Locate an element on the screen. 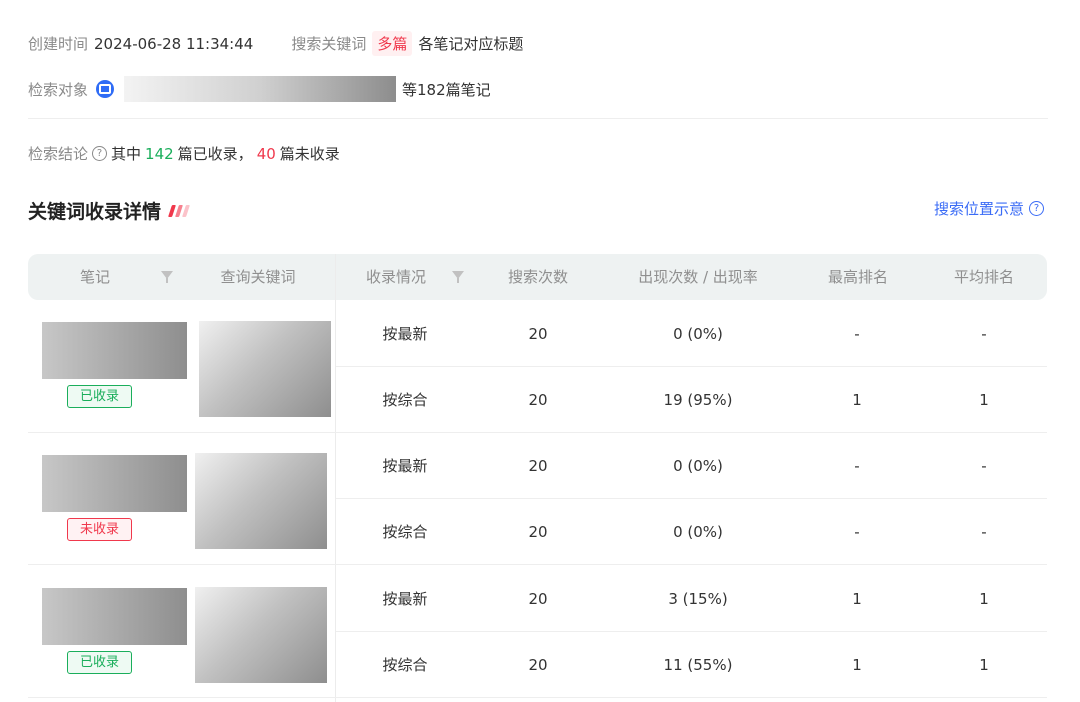 This screenshot has height=702, width=1080. col-status: 收录情况 is located at coordinates (395, 277).